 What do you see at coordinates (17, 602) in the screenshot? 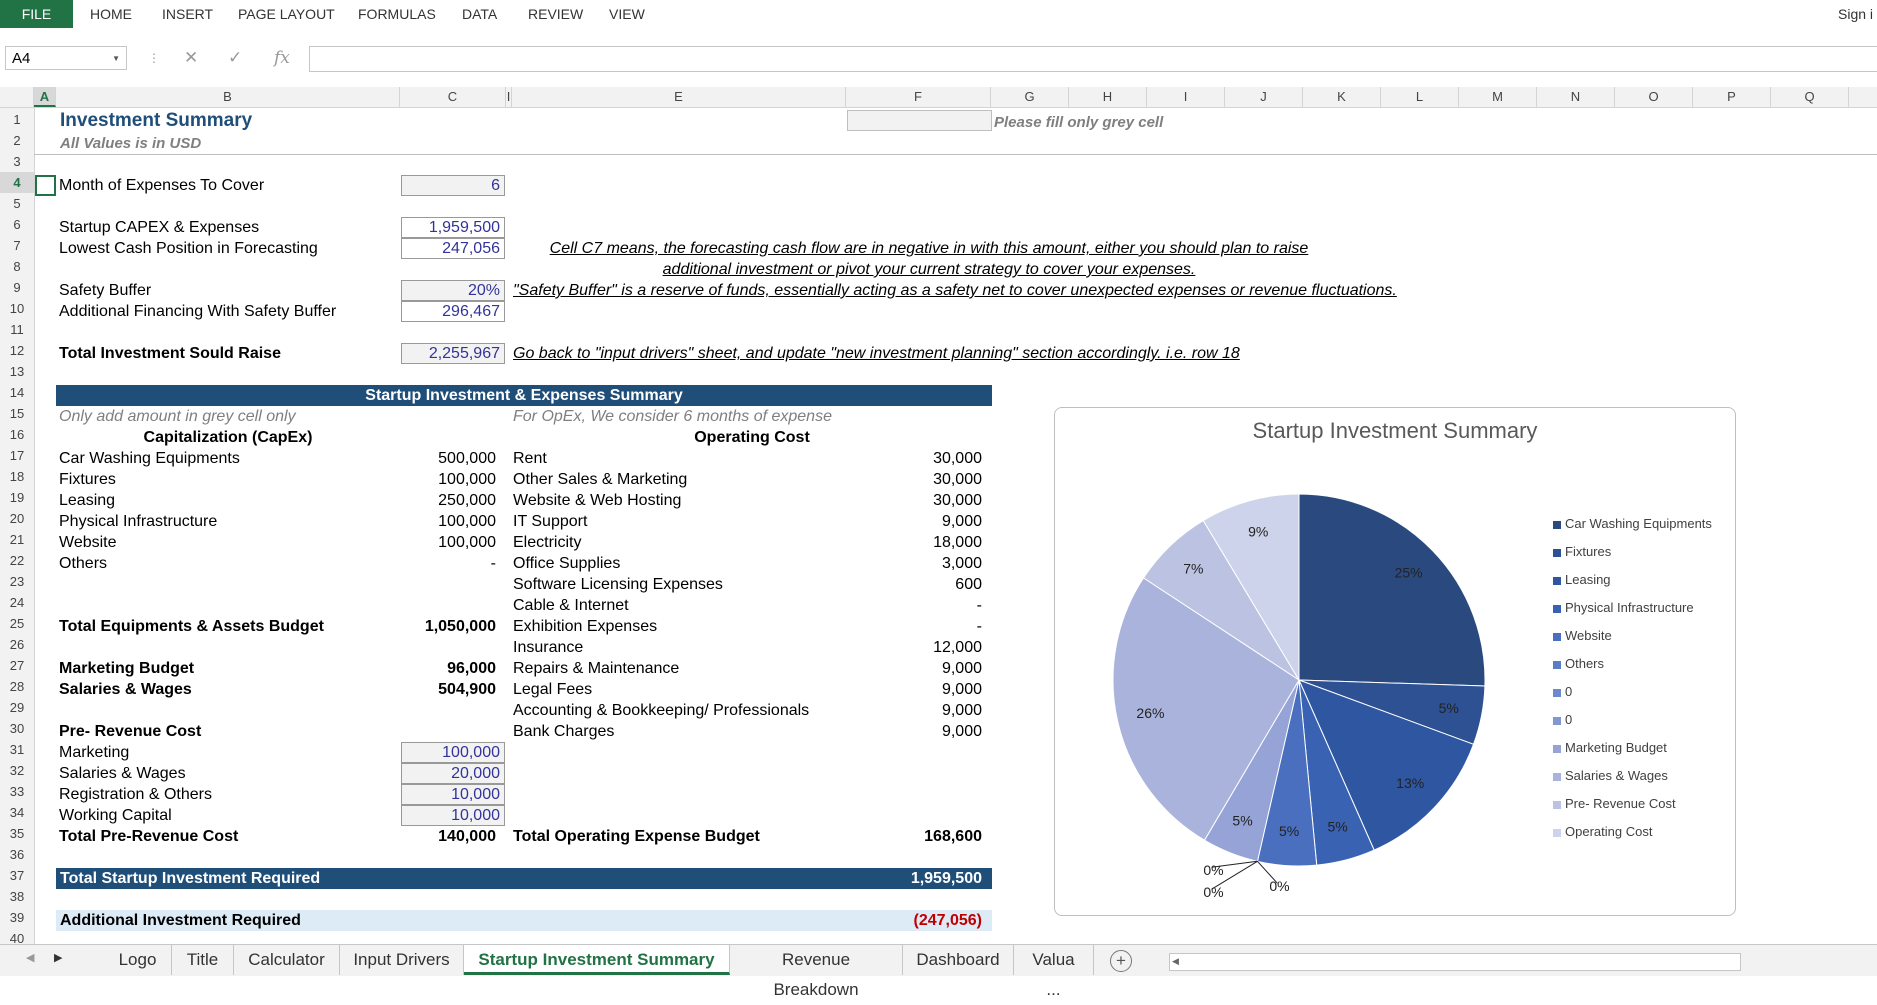
I see `row-header: 24` at bounding box center [17, 602].